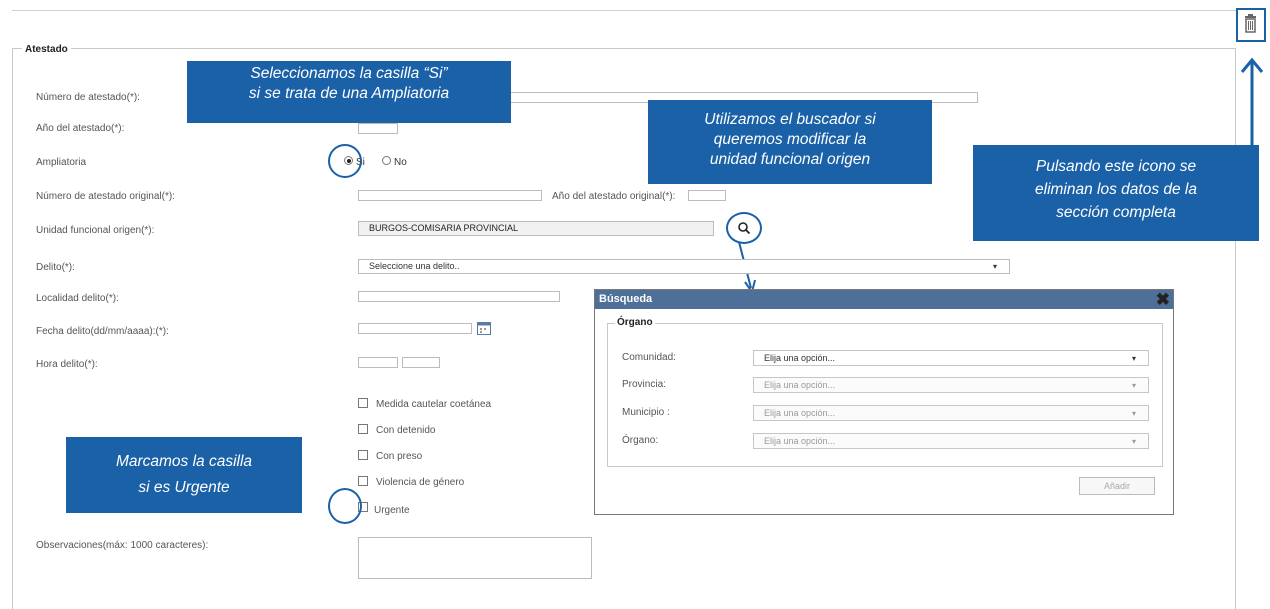  Describe the element at coordinates (414, 266) in the screenshot. I see `delito-select-value: Seleccione una delito..` at that location.